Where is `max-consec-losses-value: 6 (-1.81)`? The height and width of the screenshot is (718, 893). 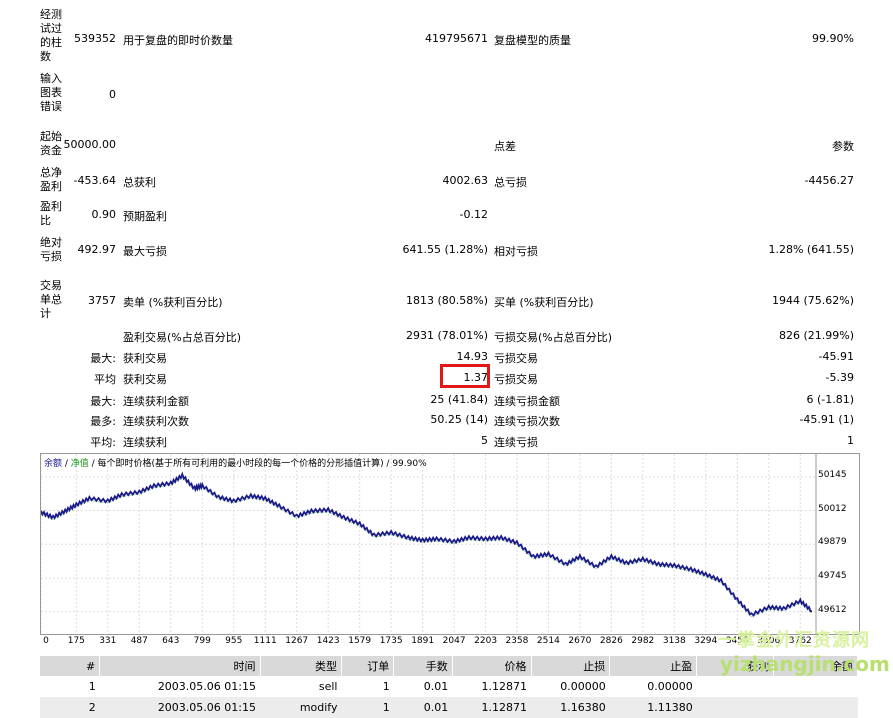
max-consec-losses-value: 6 (-1.81) is located at coordinates (830, 399).